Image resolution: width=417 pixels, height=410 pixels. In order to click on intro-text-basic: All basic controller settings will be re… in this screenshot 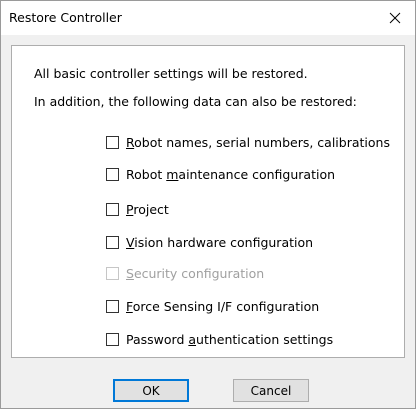, I will do `click(171, 73)`.